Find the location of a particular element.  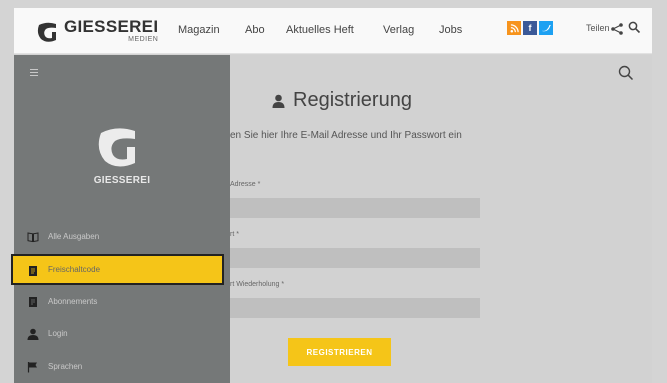

logo-text: GIESSEREI is located at coordinates (111, 26).